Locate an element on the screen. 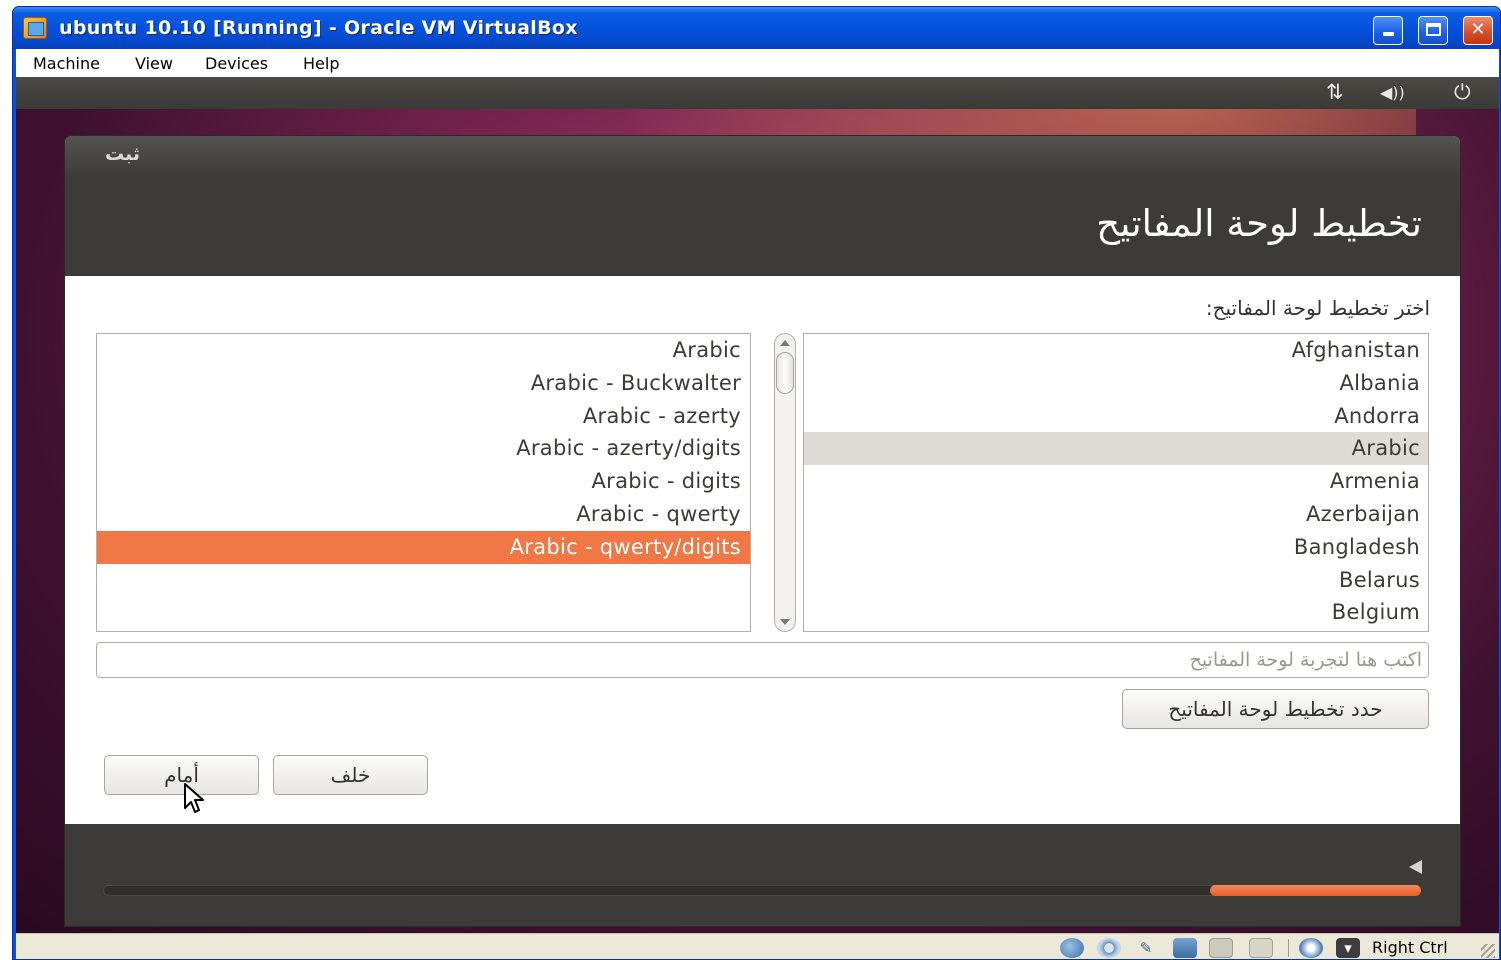 This screenshot has width=1501, height=960. close-button: ✕ is located at coordinates (1478, 30).